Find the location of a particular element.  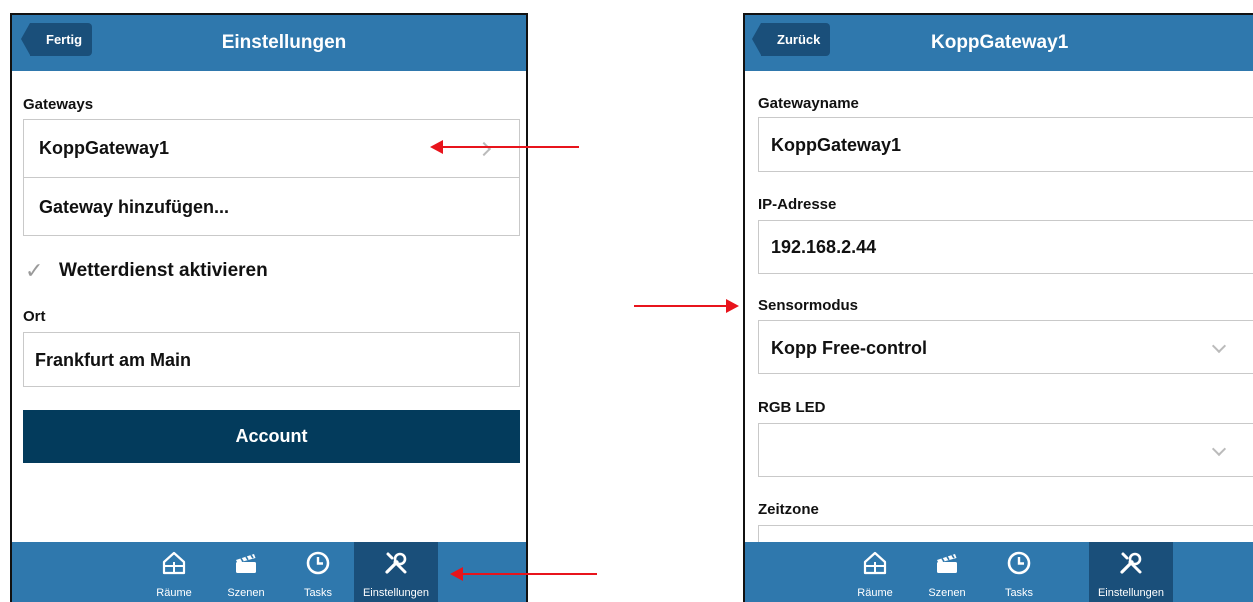

chevron-right-icon is located at coordinates (484, 149).